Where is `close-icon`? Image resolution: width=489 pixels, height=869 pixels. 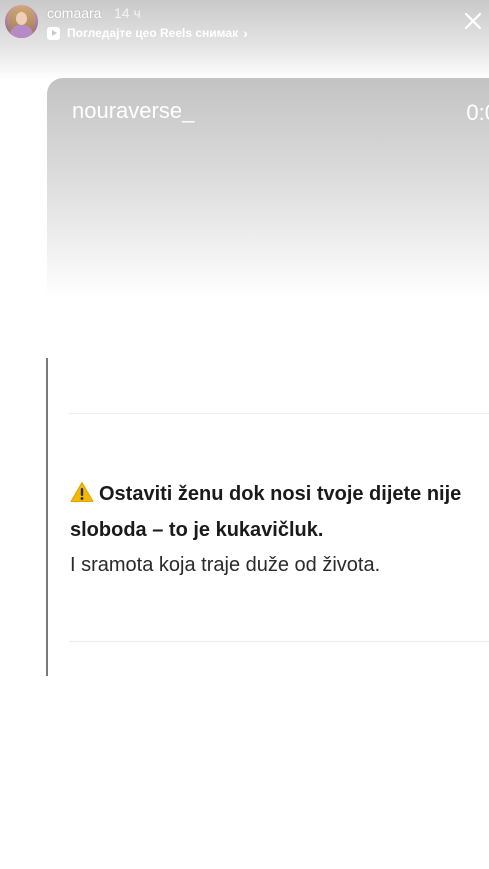 close-icon is located at coordinates (473, 21).